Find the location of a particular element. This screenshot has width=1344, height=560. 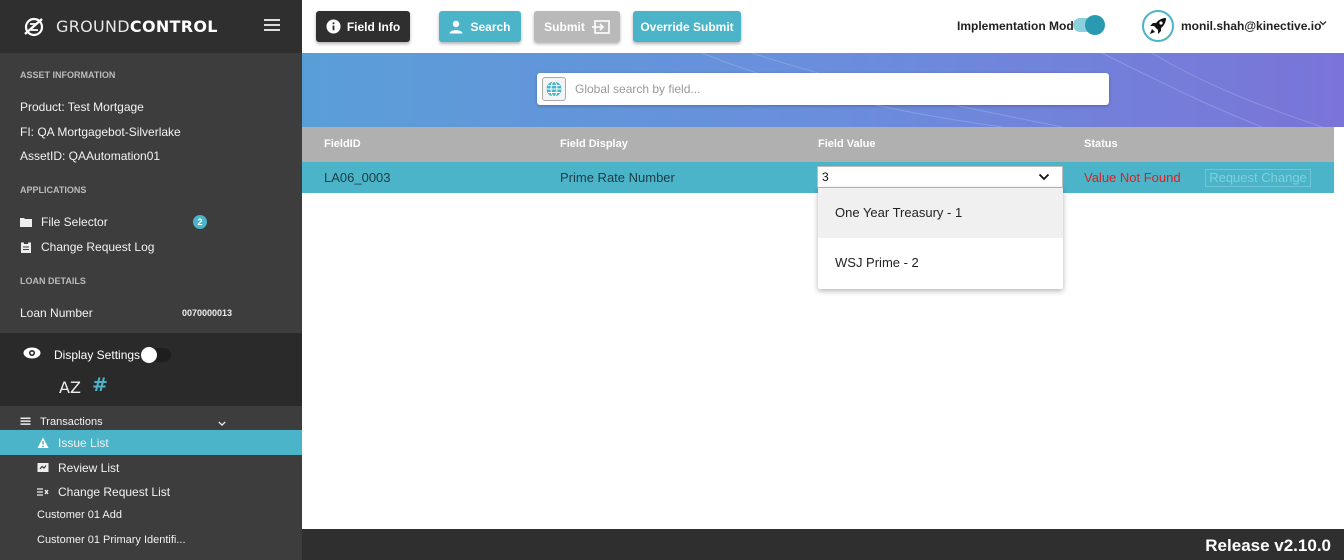

search-button: Search is located at coordinates (480, 26).